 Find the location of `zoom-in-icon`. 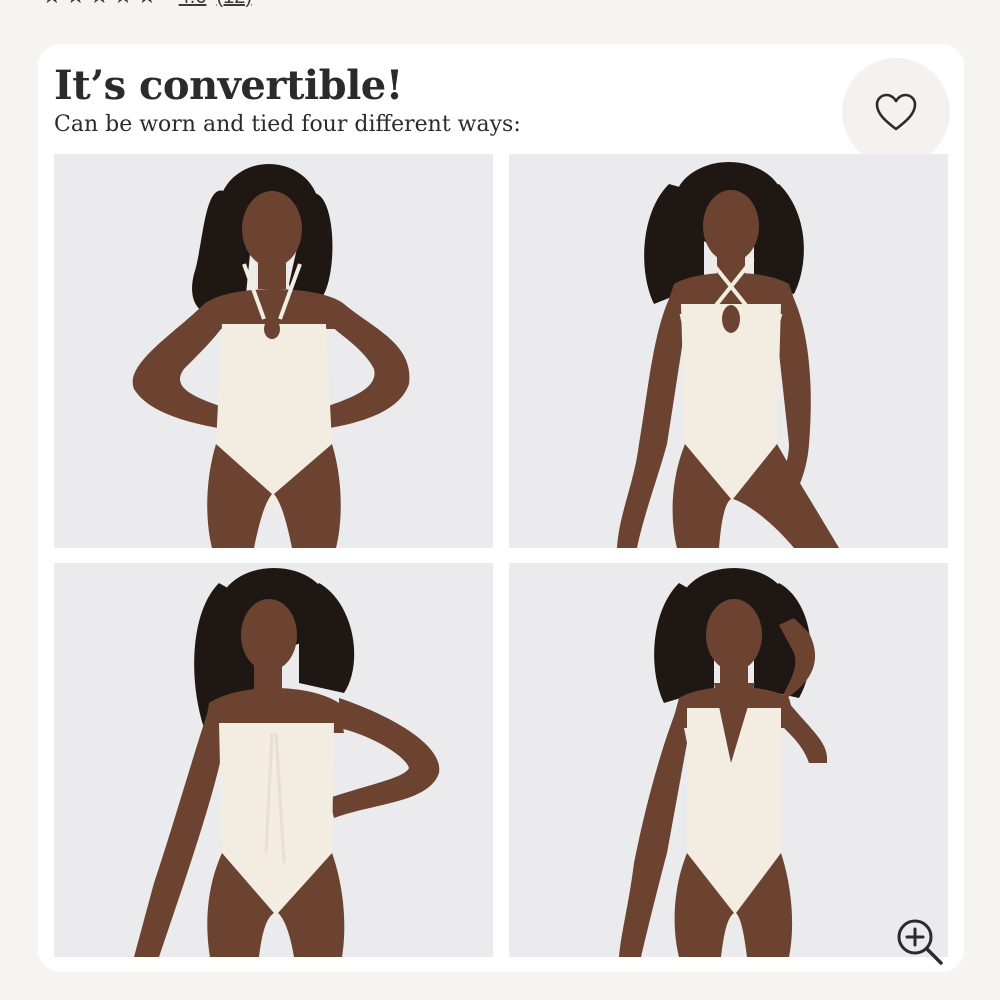

zoom-in-icon is located at coordinates (920, 942).